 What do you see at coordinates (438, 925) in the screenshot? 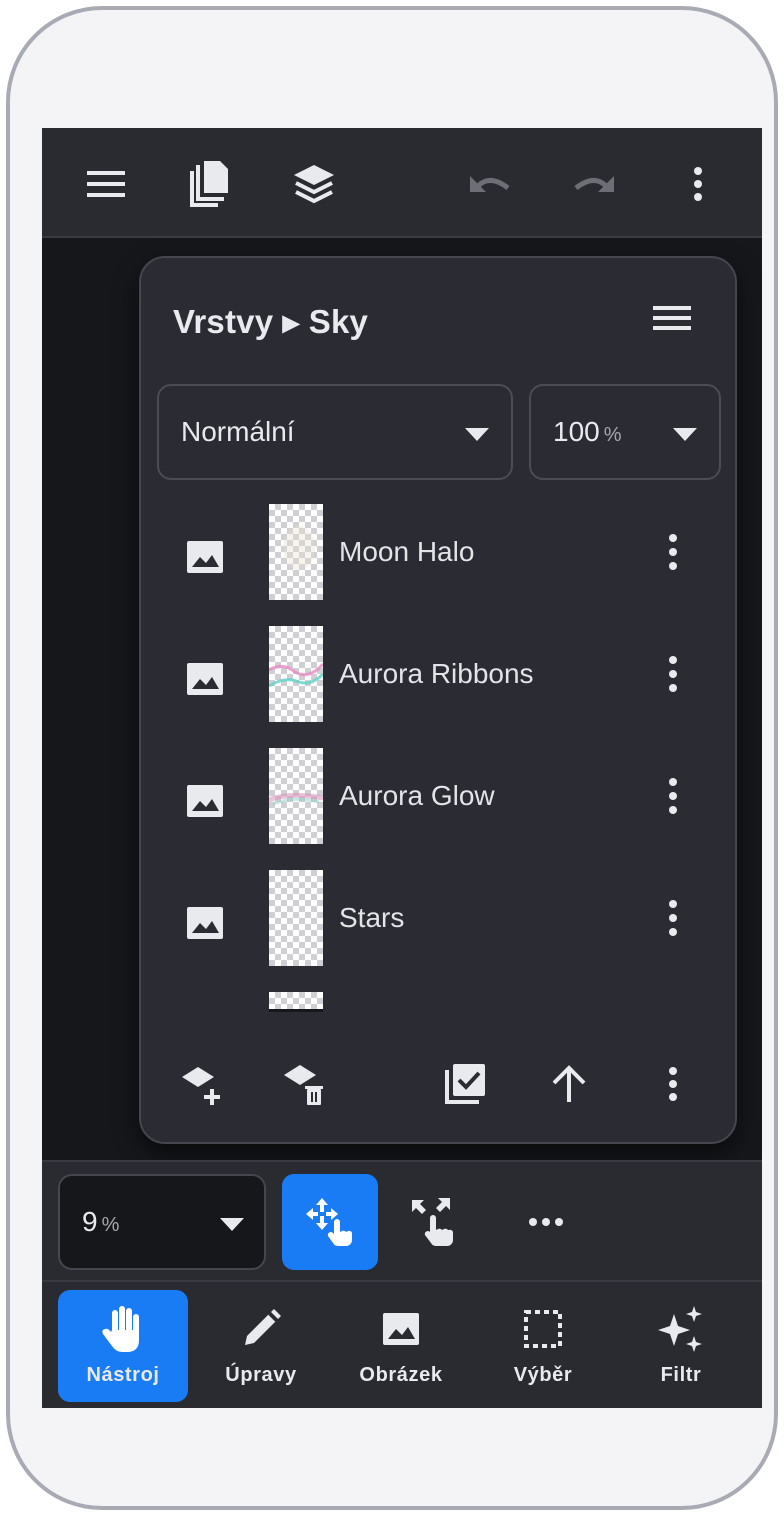
I see `layer-row: Stars` at bounding box center [438, 925].